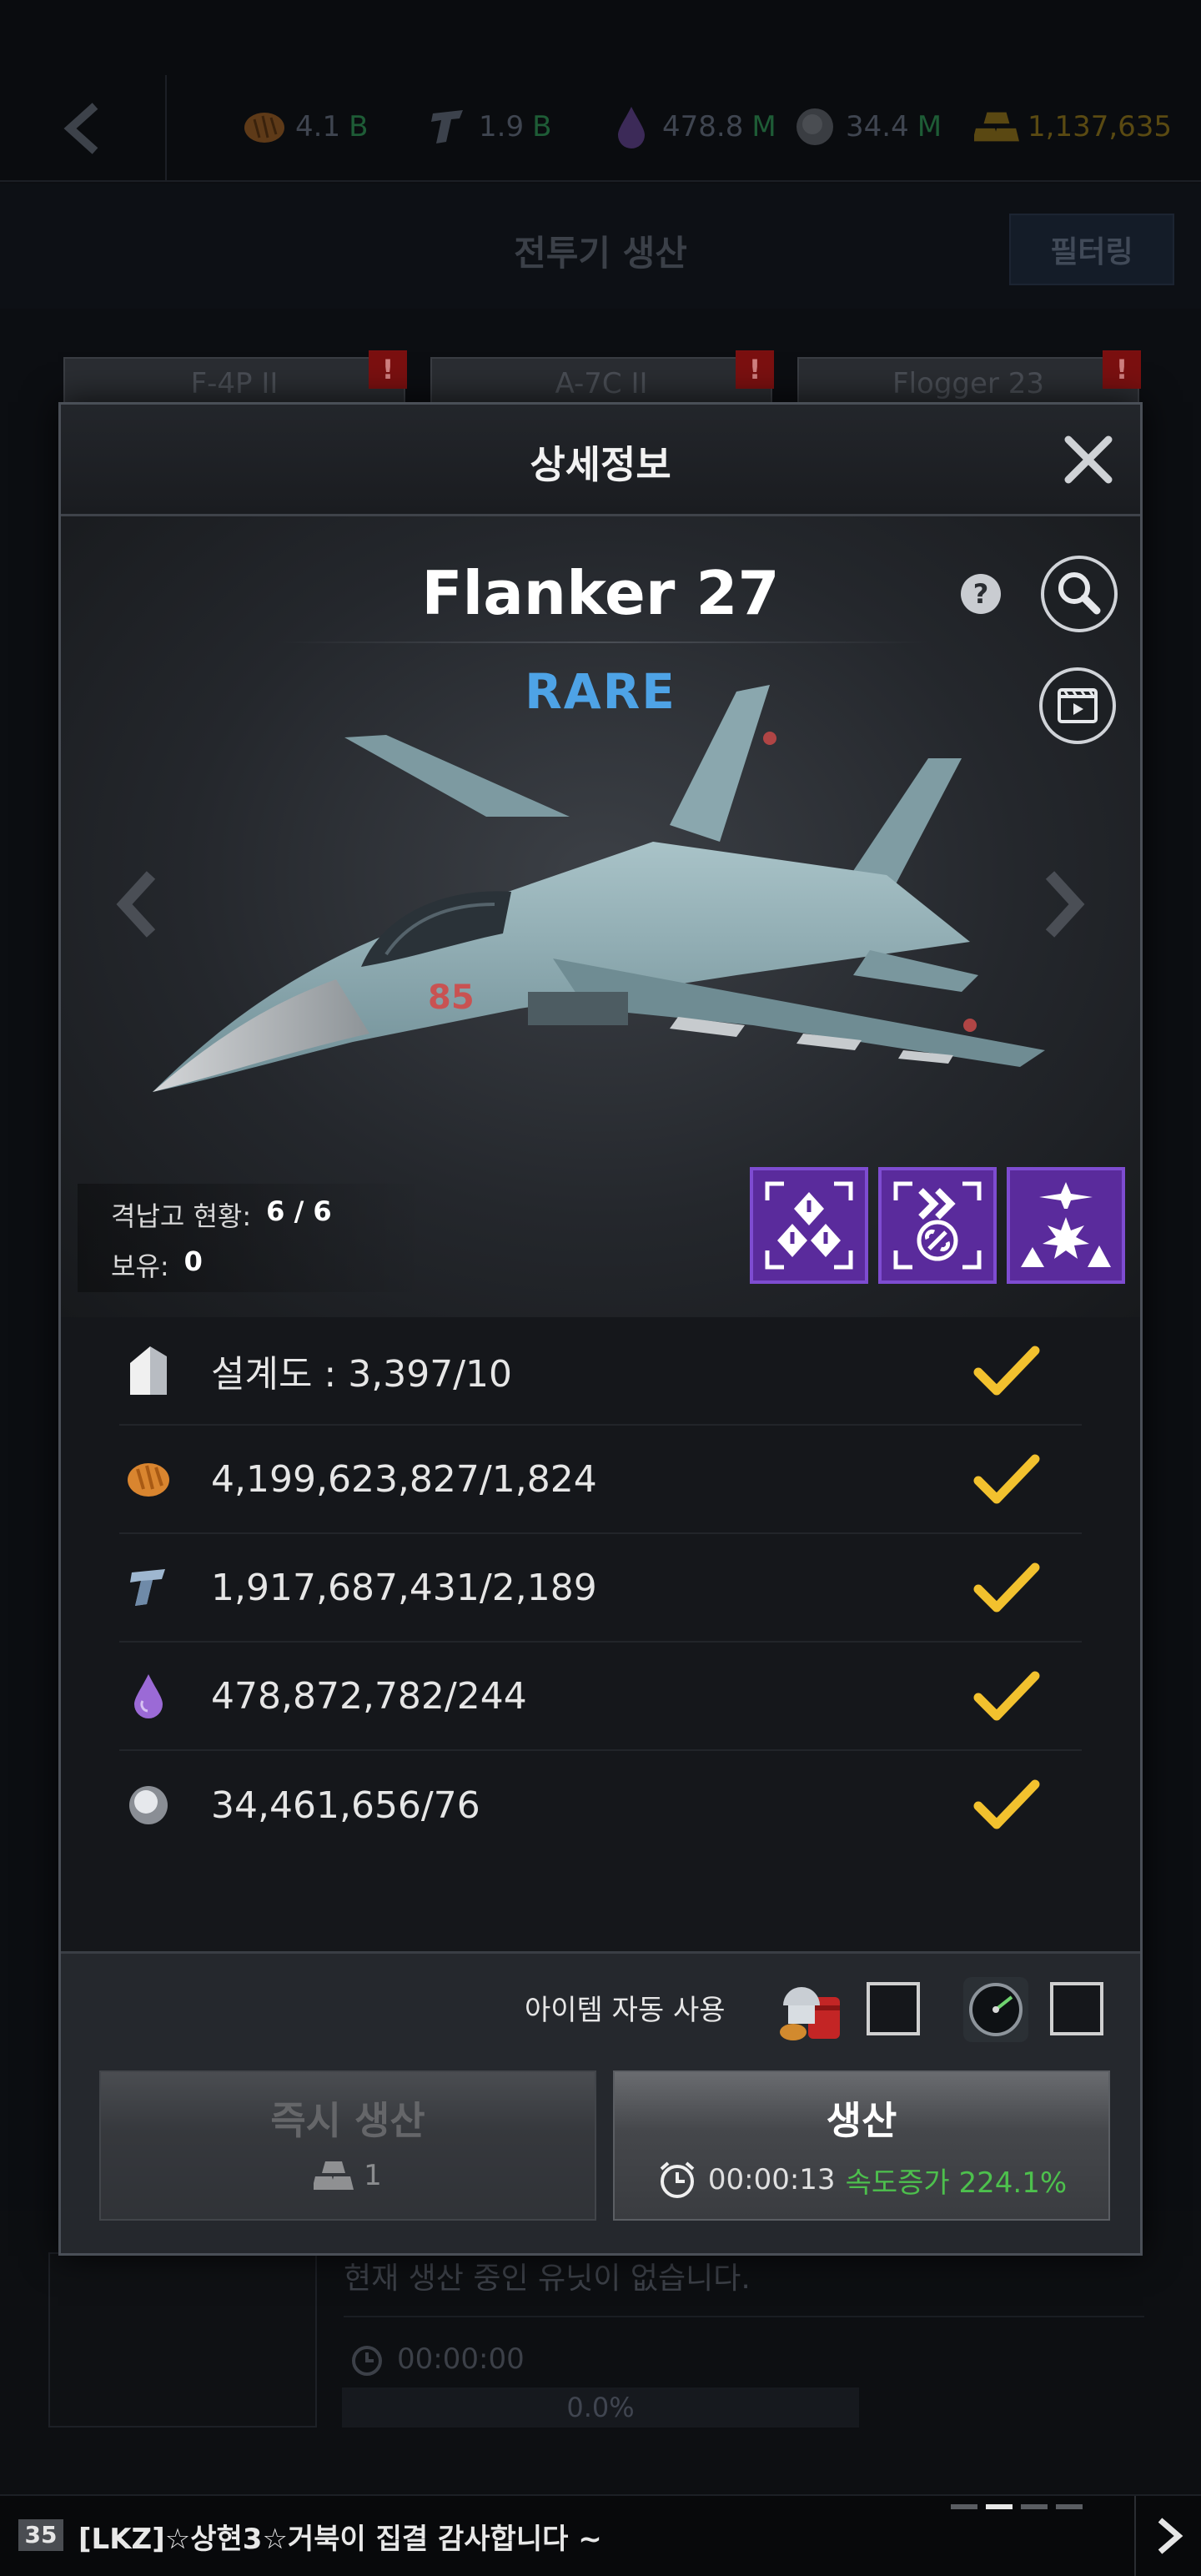 The height and width of the screenshot is (2576, 1201). I want to click on question-icon: ?, so click(981, 594).